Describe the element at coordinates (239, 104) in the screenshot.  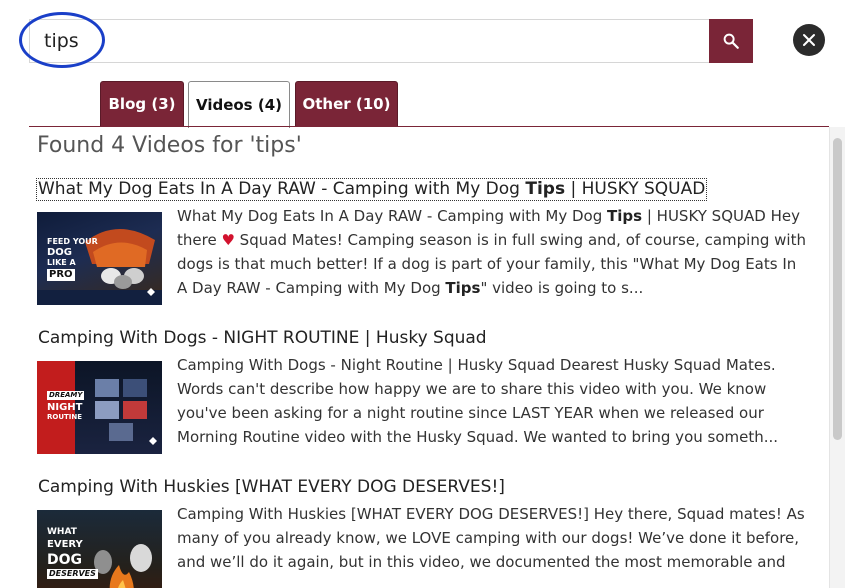
I see `tab-videos: Videos (4)` at that location.